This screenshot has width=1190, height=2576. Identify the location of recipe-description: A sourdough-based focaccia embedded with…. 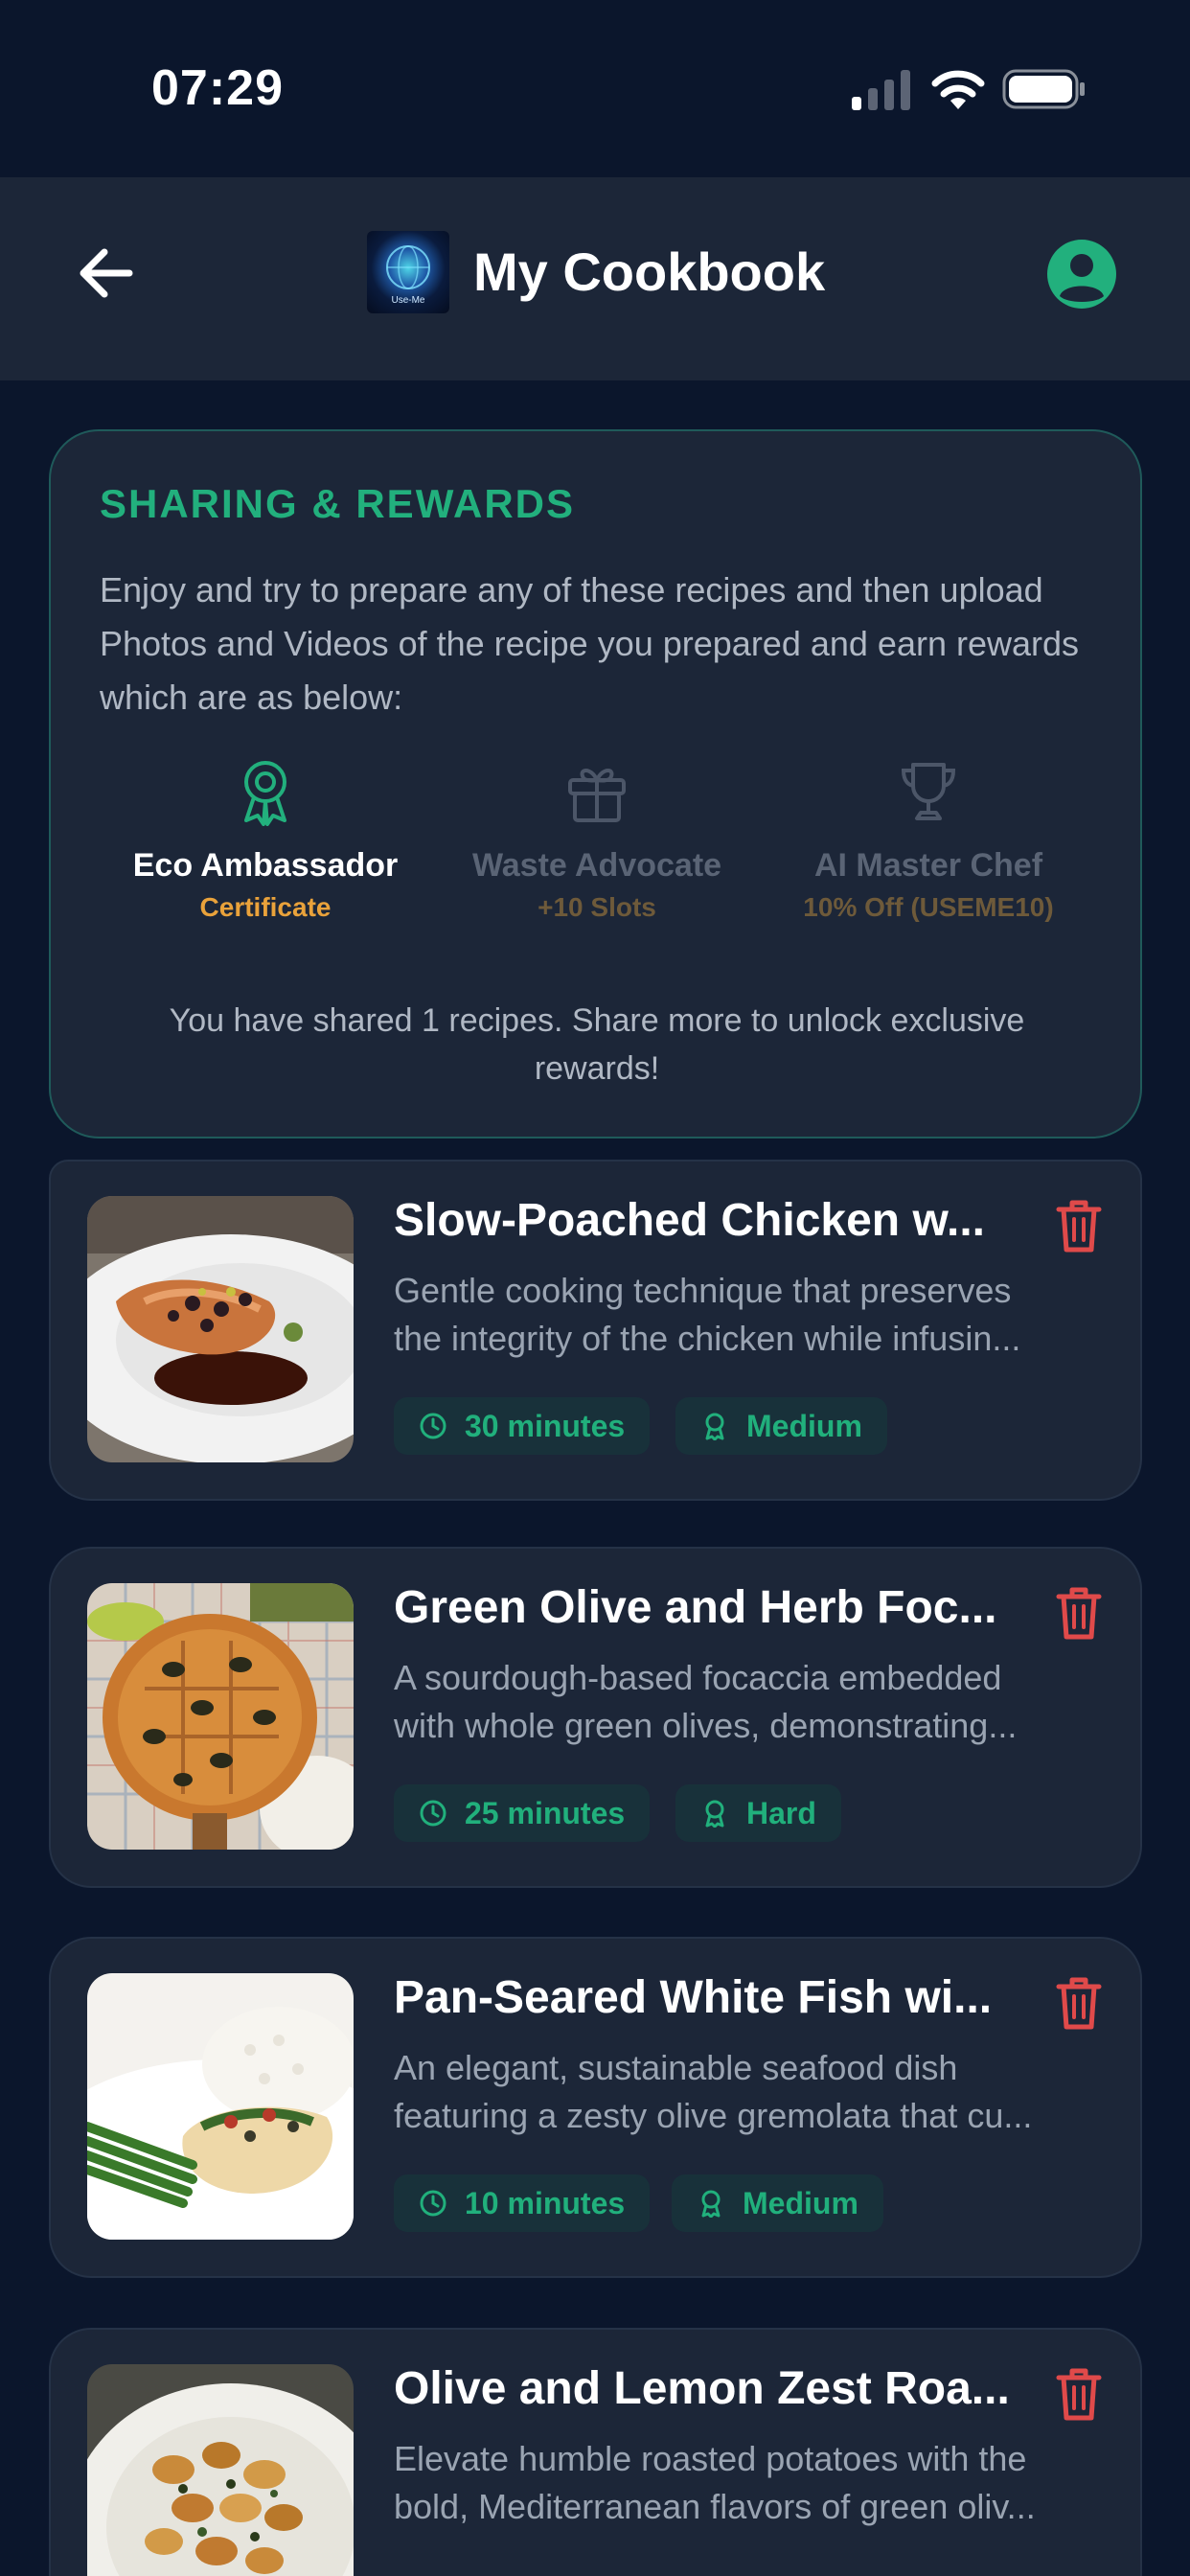
(753, 1702).